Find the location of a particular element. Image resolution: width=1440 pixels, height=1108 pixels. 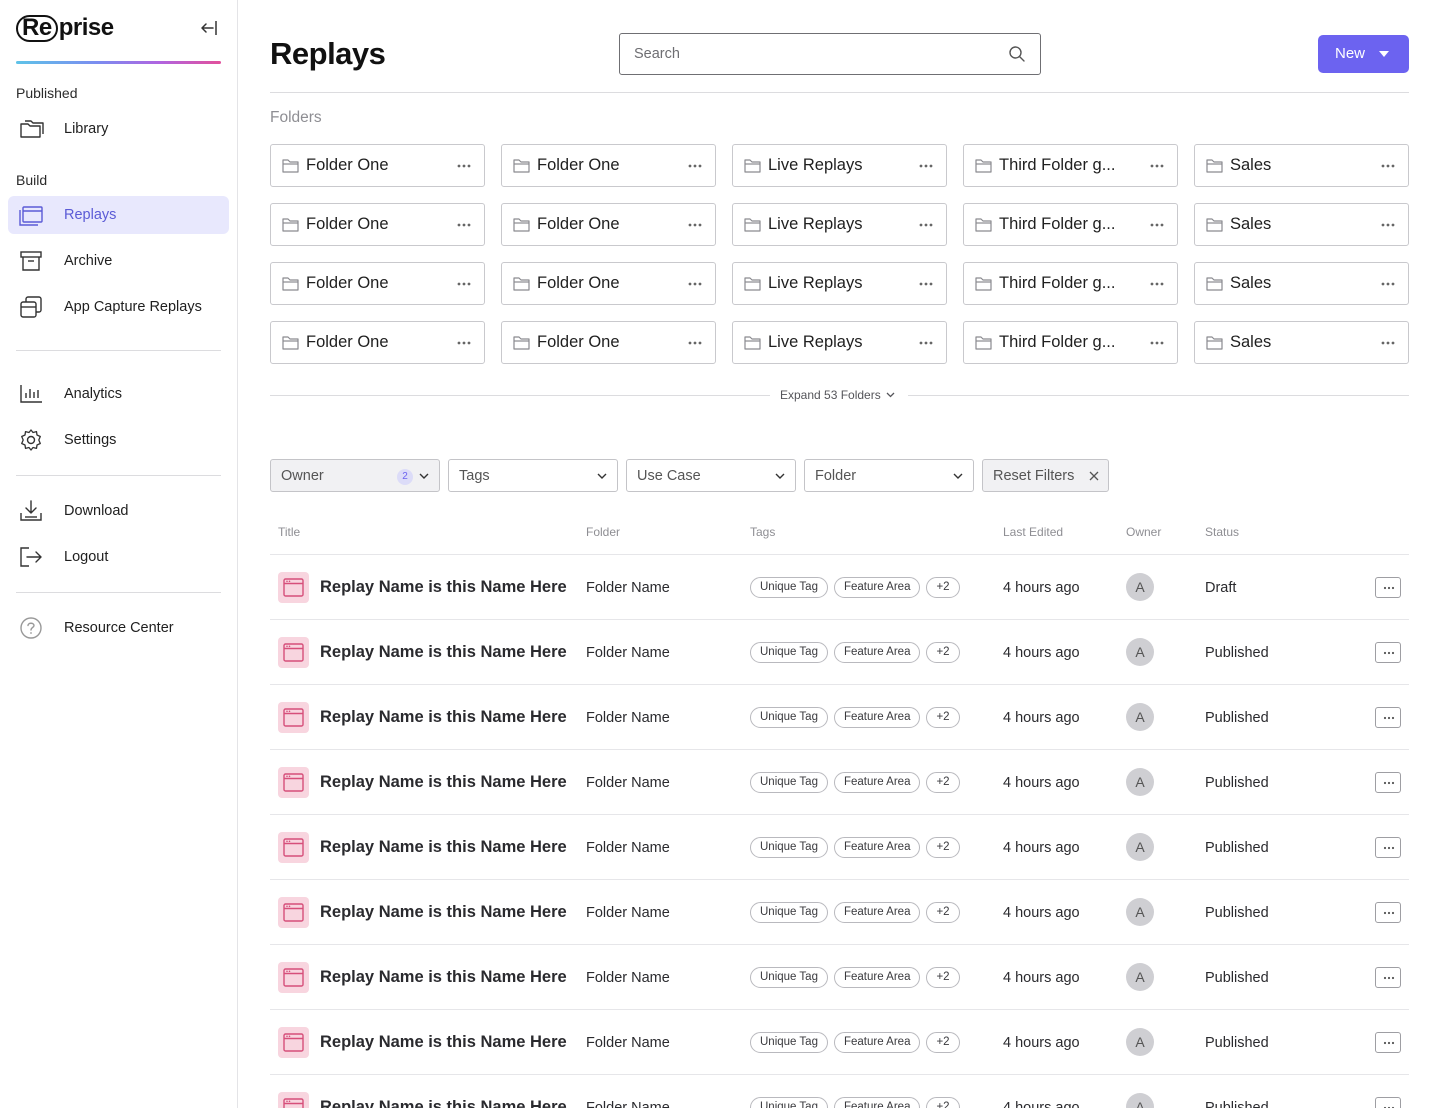

column-header-last-edited: Last Edited is located at coordinates (1033, 532).